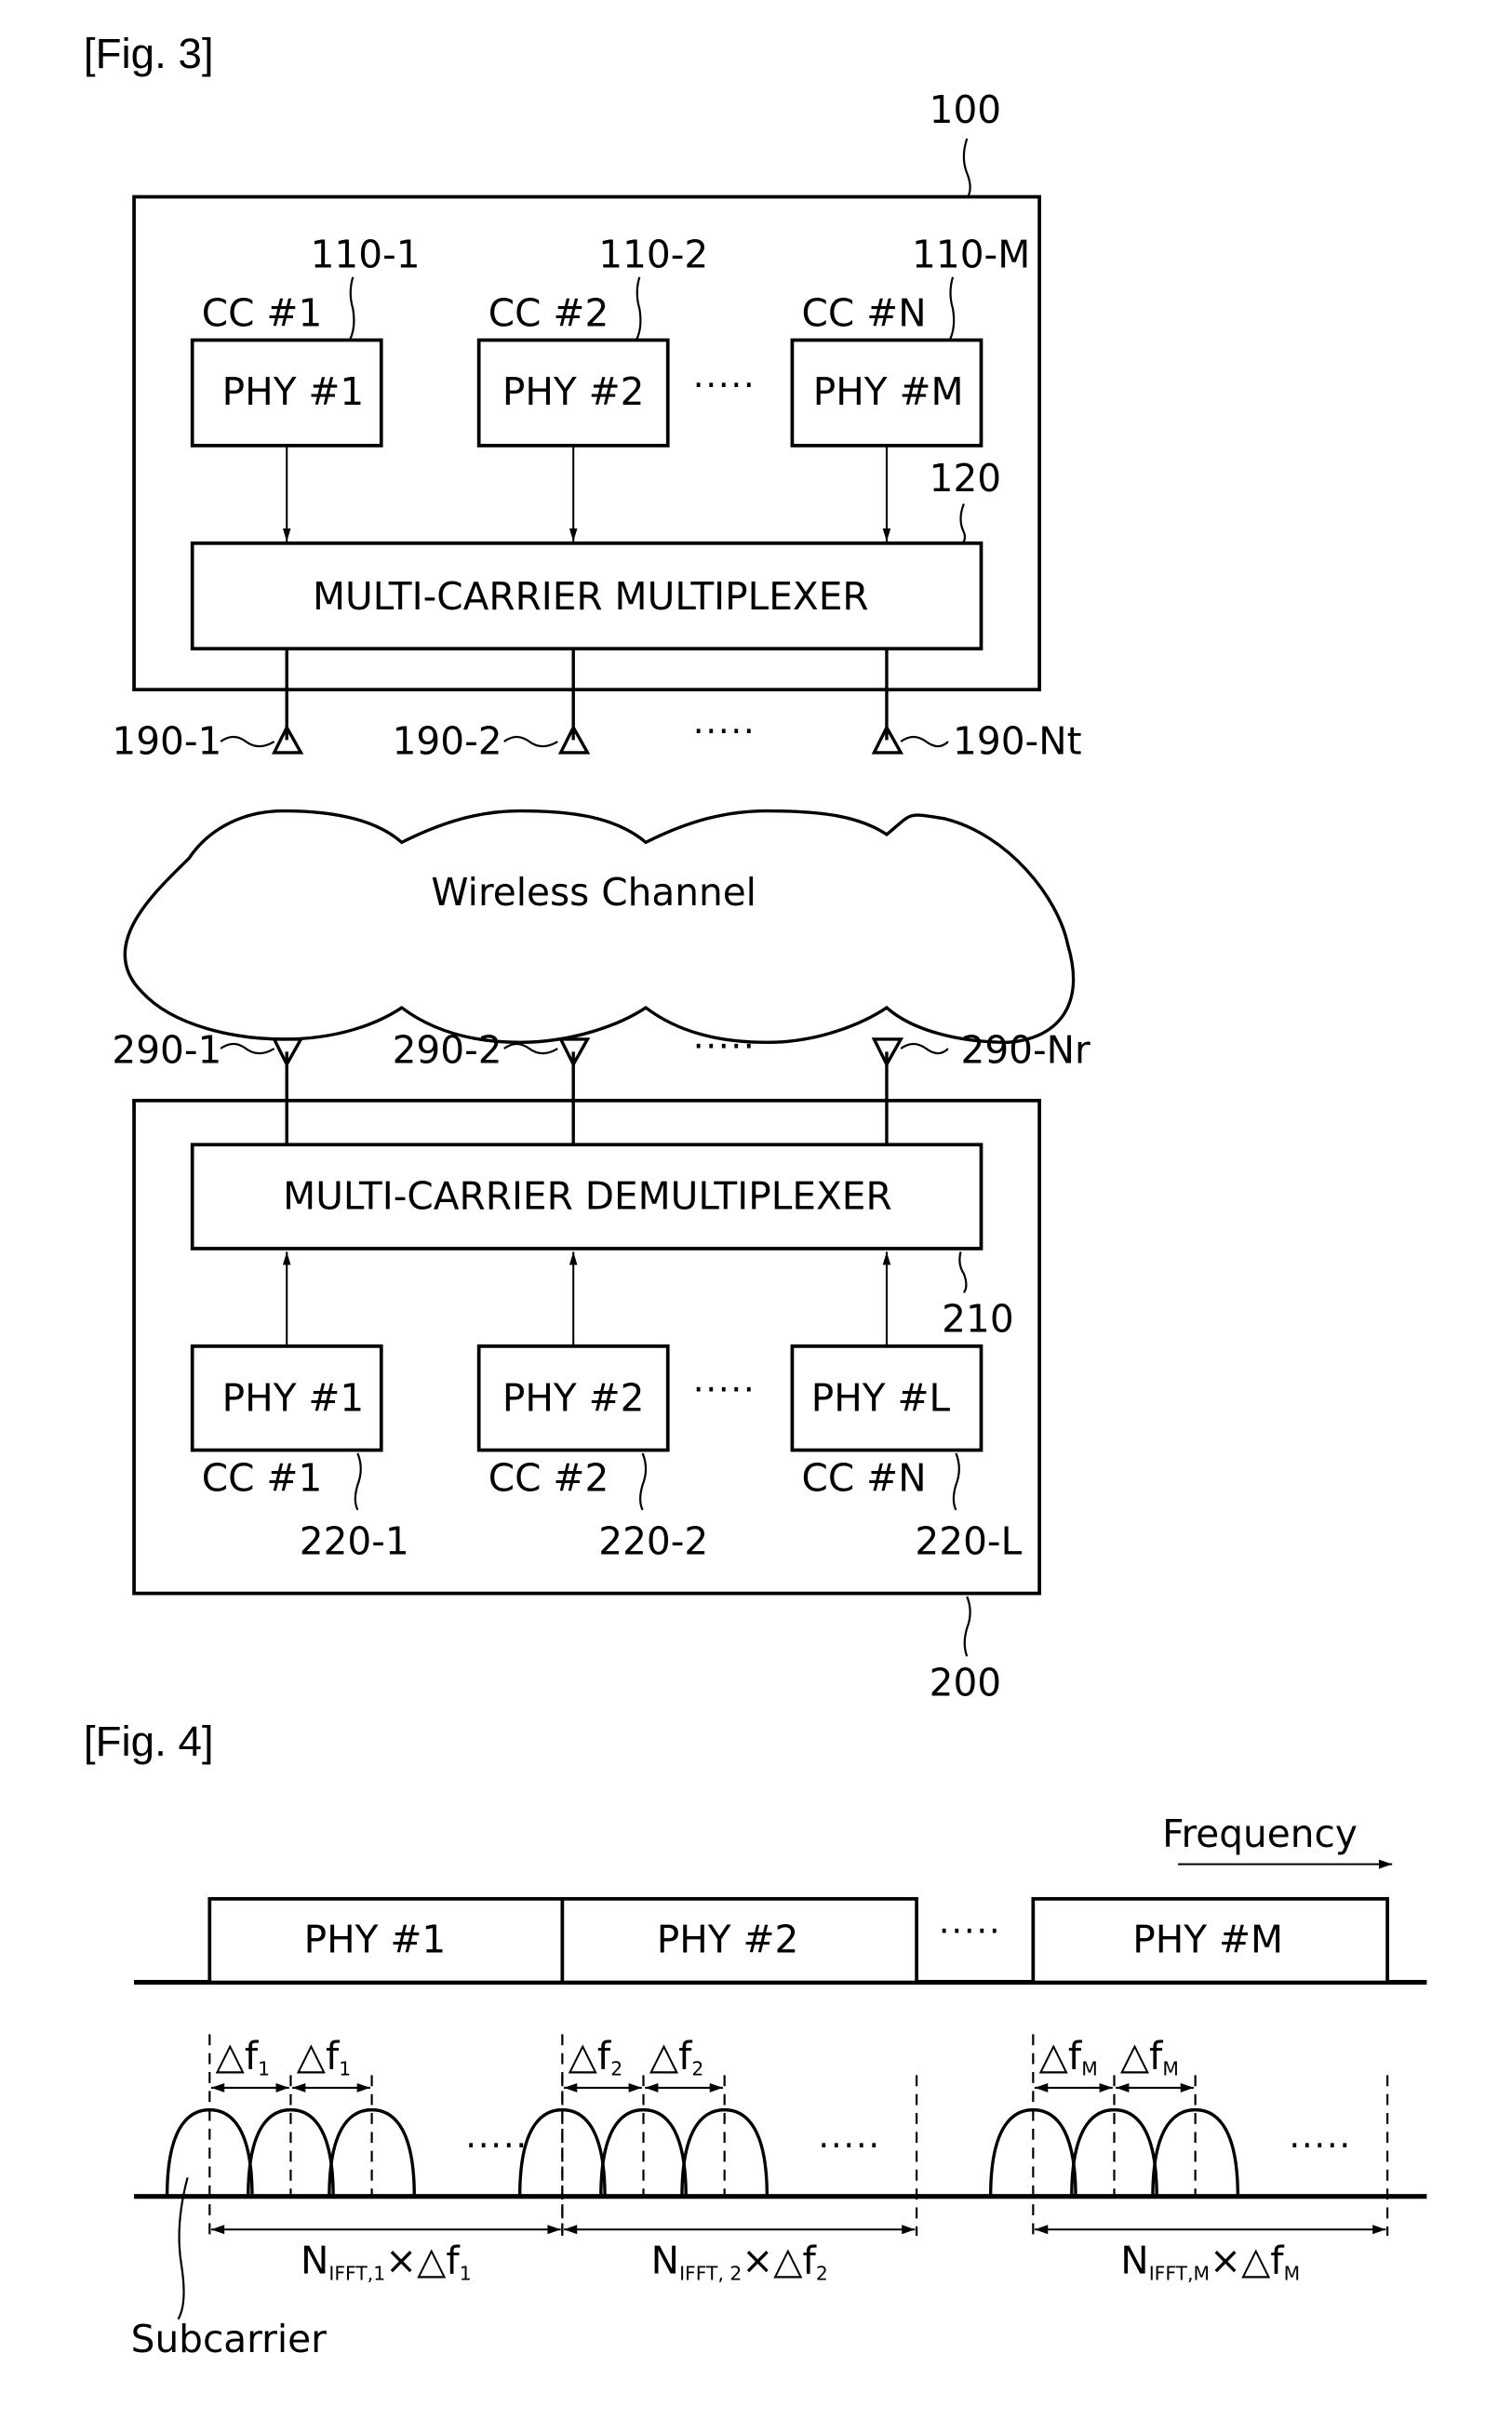 This screenshot has height=2420, width=1512. I want to click on antenna-ref: 190-1, so click(166, 741).